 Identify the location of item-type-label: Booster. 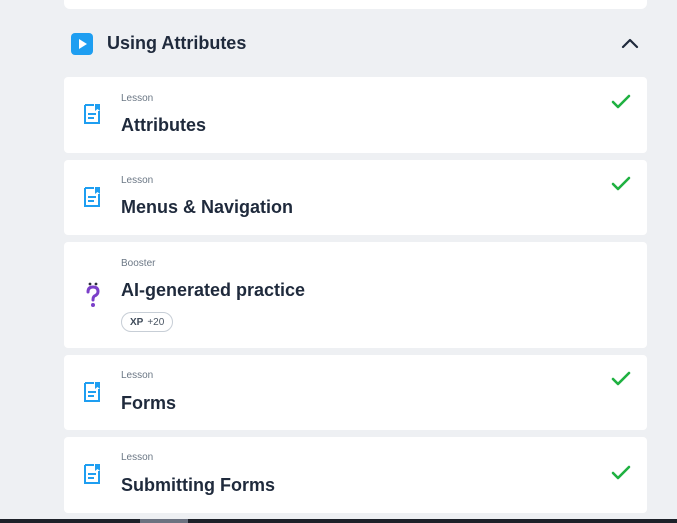
(138, 263).